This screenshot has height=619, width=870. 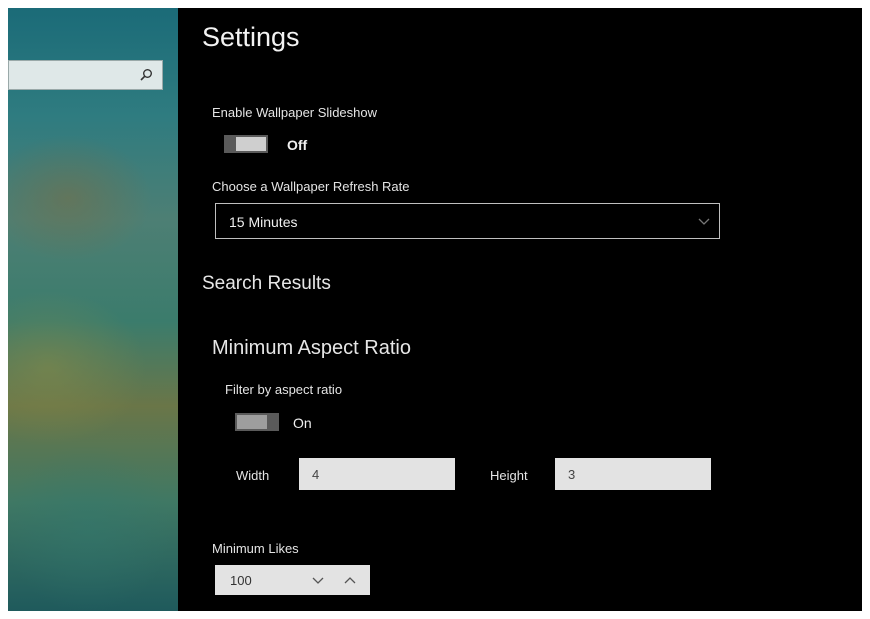 What do you see at coordinates (284, 389) in the screenshot?
I see `aspect-filter-label: Filter by aspect ratio` at bounding box center [284, 389].